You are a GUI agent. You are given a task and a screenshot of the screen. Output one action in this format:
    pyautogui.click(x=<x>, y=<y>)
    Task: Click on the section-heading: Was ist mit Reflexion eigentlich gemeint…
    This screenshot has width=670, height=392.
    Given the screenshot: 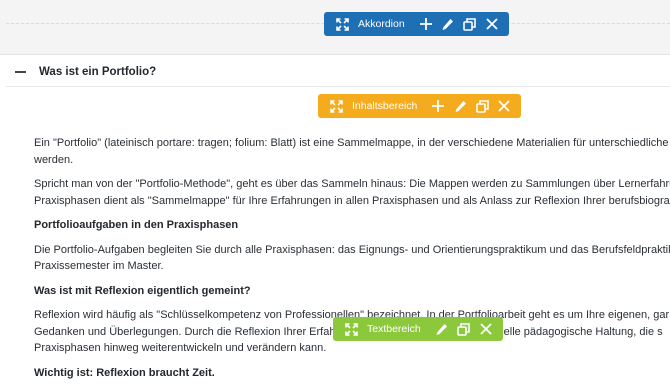 What is the action you would take?
    pyautogui.click(x=142, y=290)
    